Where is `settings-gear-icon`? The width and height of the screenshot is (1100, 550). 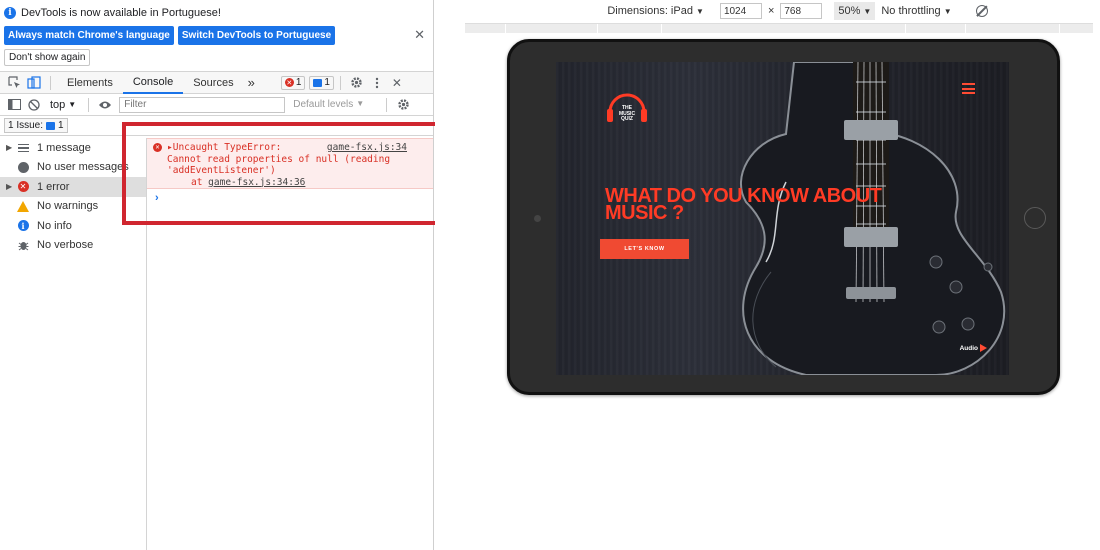 settings-gear-icon is located at coordinates (357, 83).